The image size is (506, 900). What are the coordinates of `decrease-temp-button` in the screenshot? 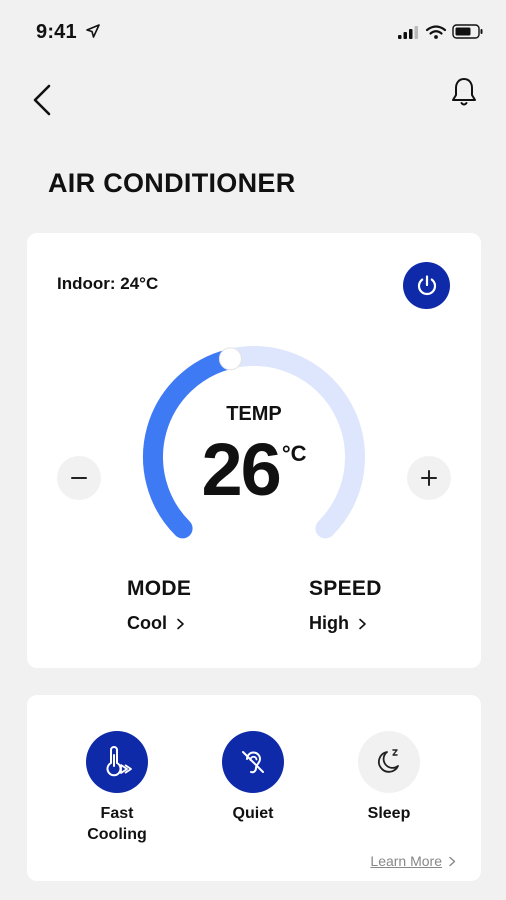 It's located at (79, 478).